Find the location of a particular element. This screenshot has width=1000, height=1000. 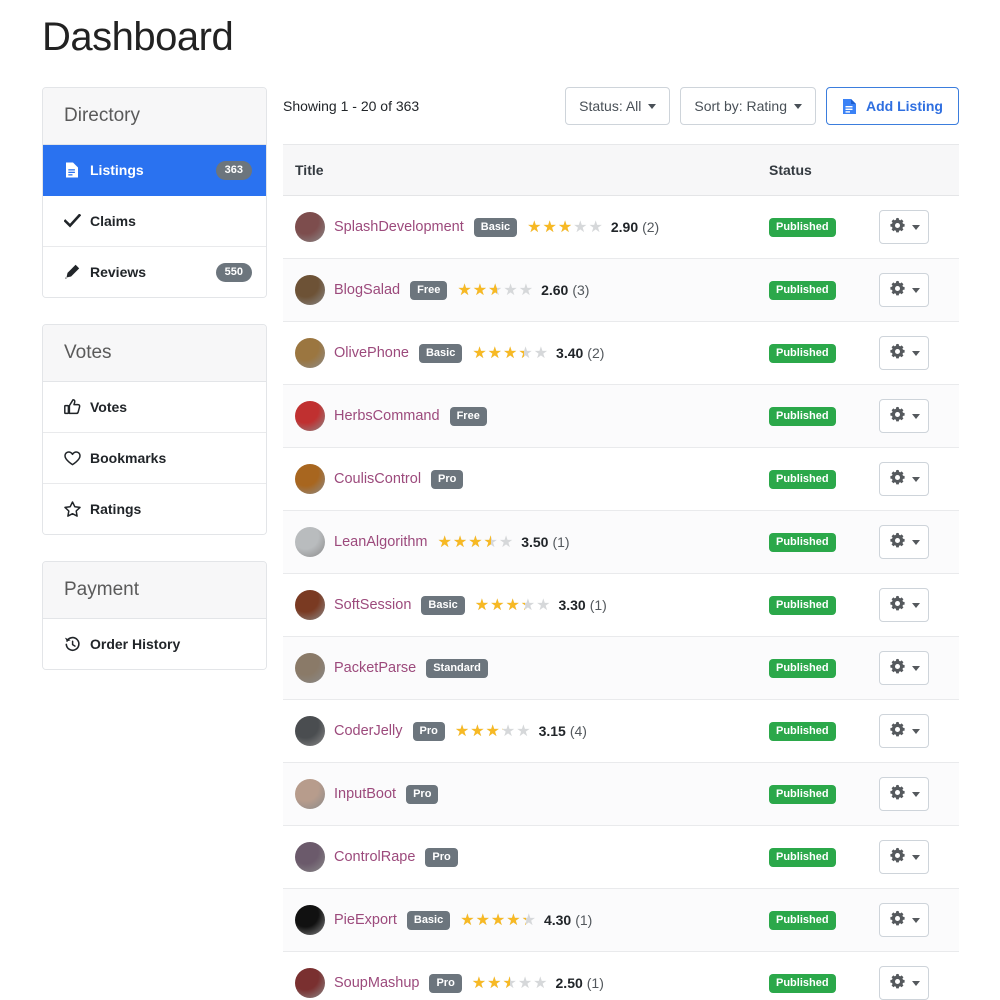

sidebar-item-ratings: Ratings is located at coordinates (154, 509).